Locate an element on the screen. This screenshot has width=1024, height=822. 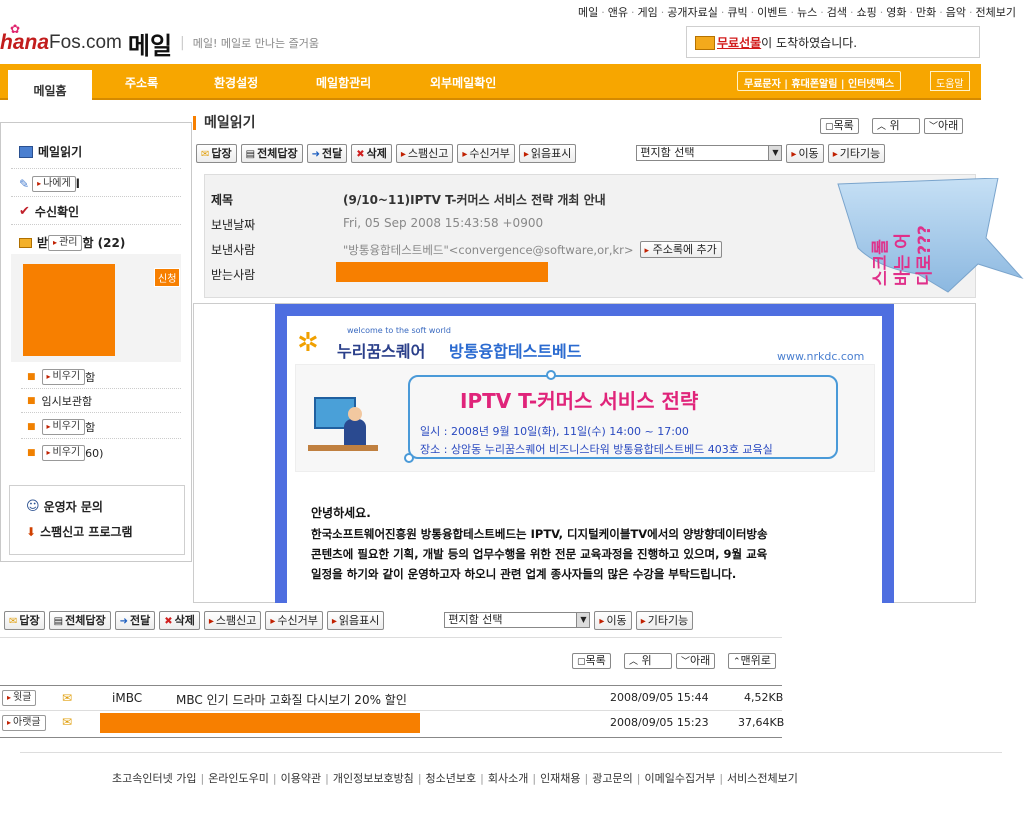
reply-all-button-bottom: ▤ 전체답장 is located at coordinates (79, 620).